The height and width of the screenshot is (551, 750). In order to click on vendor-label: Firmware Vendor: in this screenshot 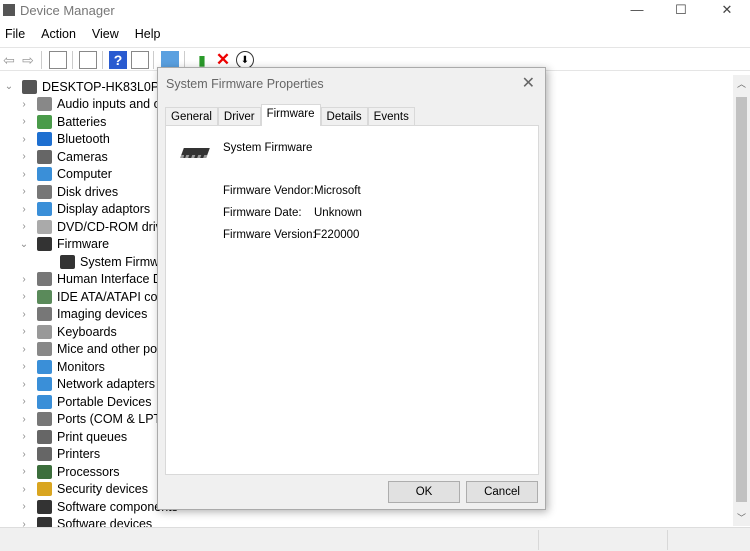, I will do `click(268, 191)`.